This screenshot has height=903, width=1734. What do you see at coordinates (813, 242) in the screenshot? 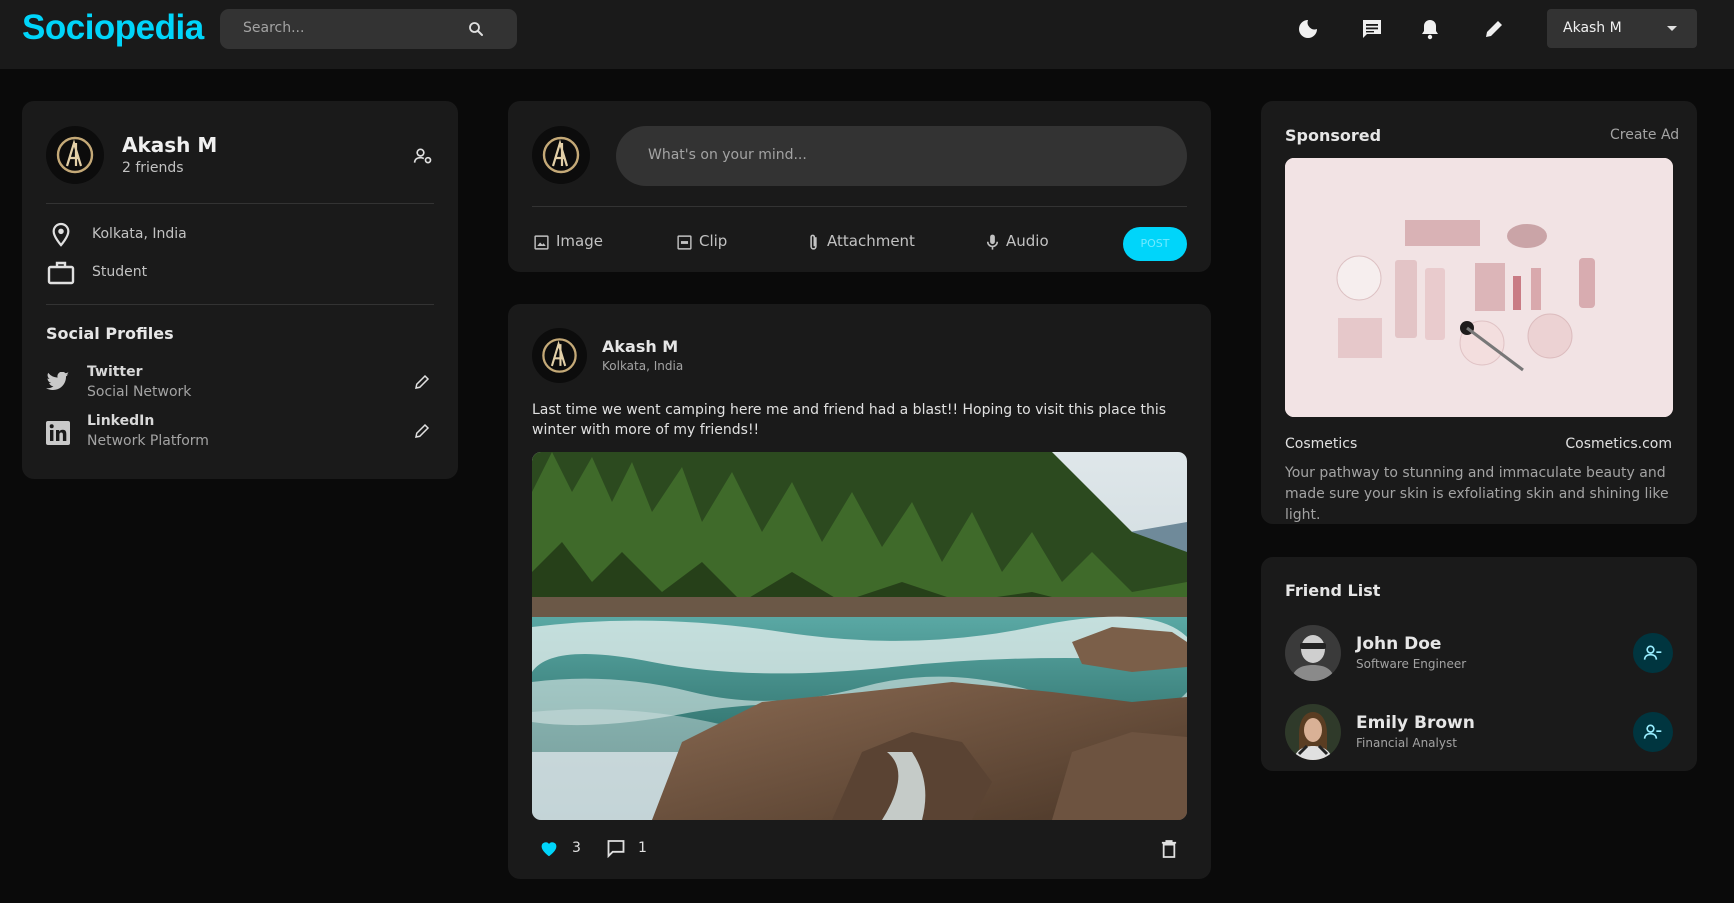
I see `attachment-icon` at bounding box center [813, 242].